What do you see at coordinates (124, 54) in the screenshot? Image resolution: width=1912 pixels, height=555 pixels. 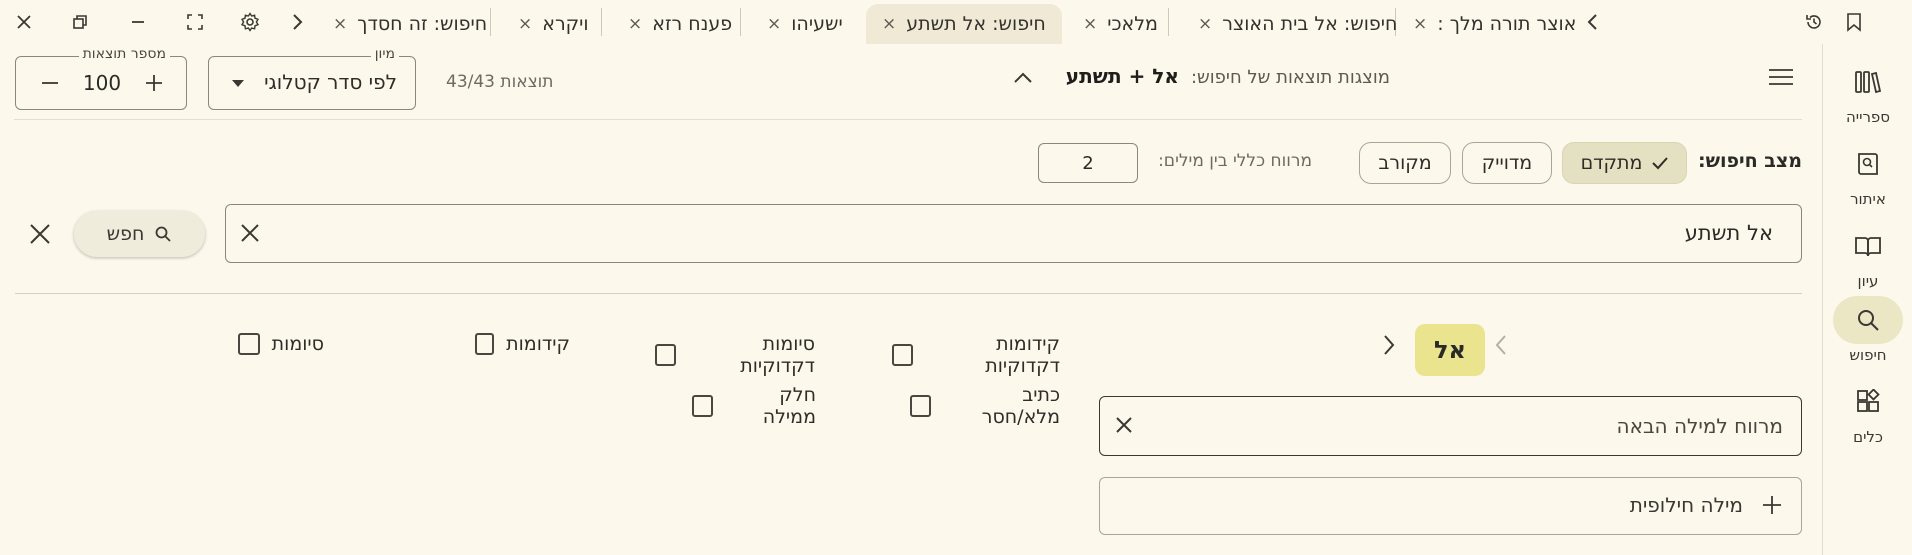 I see `results-per-page-legend: מספר תוצאות` at bounding box center [124, 54].